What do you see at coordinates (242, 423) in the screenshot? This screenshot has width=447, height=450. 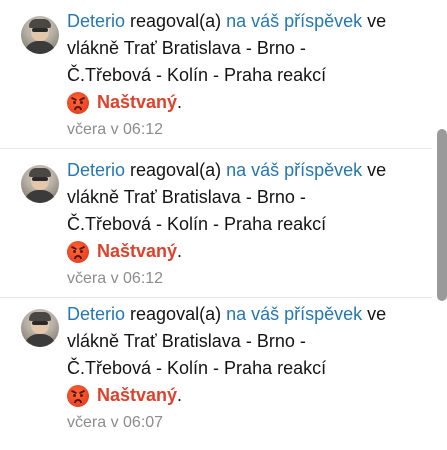 I see `alert-timestamp: včera v 06:07` at bounding box center [242, 423].